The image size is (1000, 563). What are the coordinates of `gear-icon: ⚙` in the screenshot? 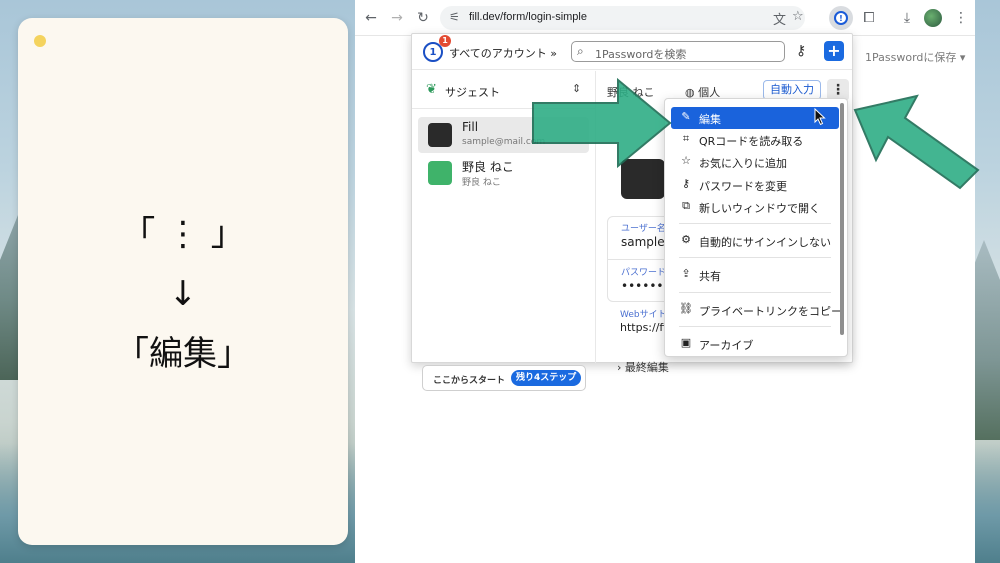 It's located at (686, 239).